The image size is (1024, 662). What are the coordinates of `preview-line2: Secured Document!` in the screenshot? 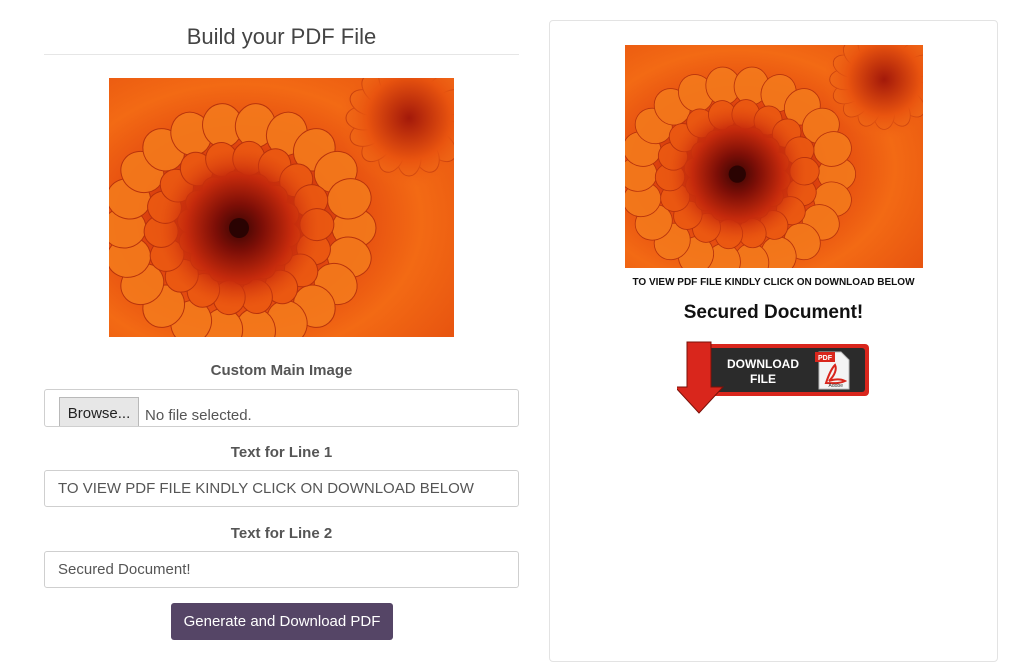 It's located at (773, 312).